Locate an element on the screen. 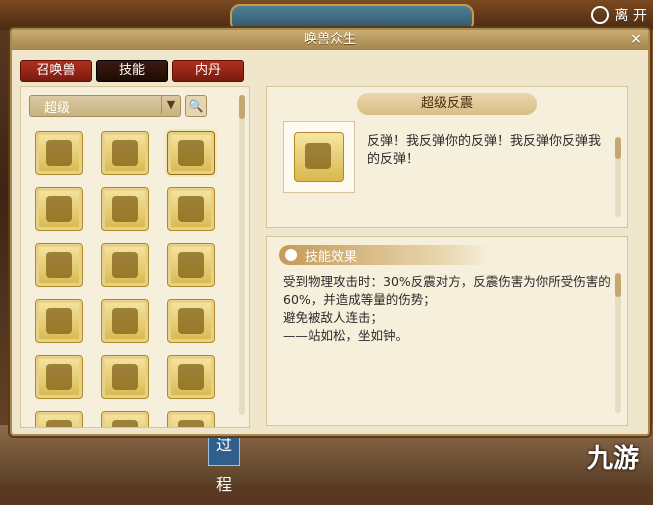 The height and width of the screenshot is (505, 653). mask-icon is located at coordinates (125, 265).